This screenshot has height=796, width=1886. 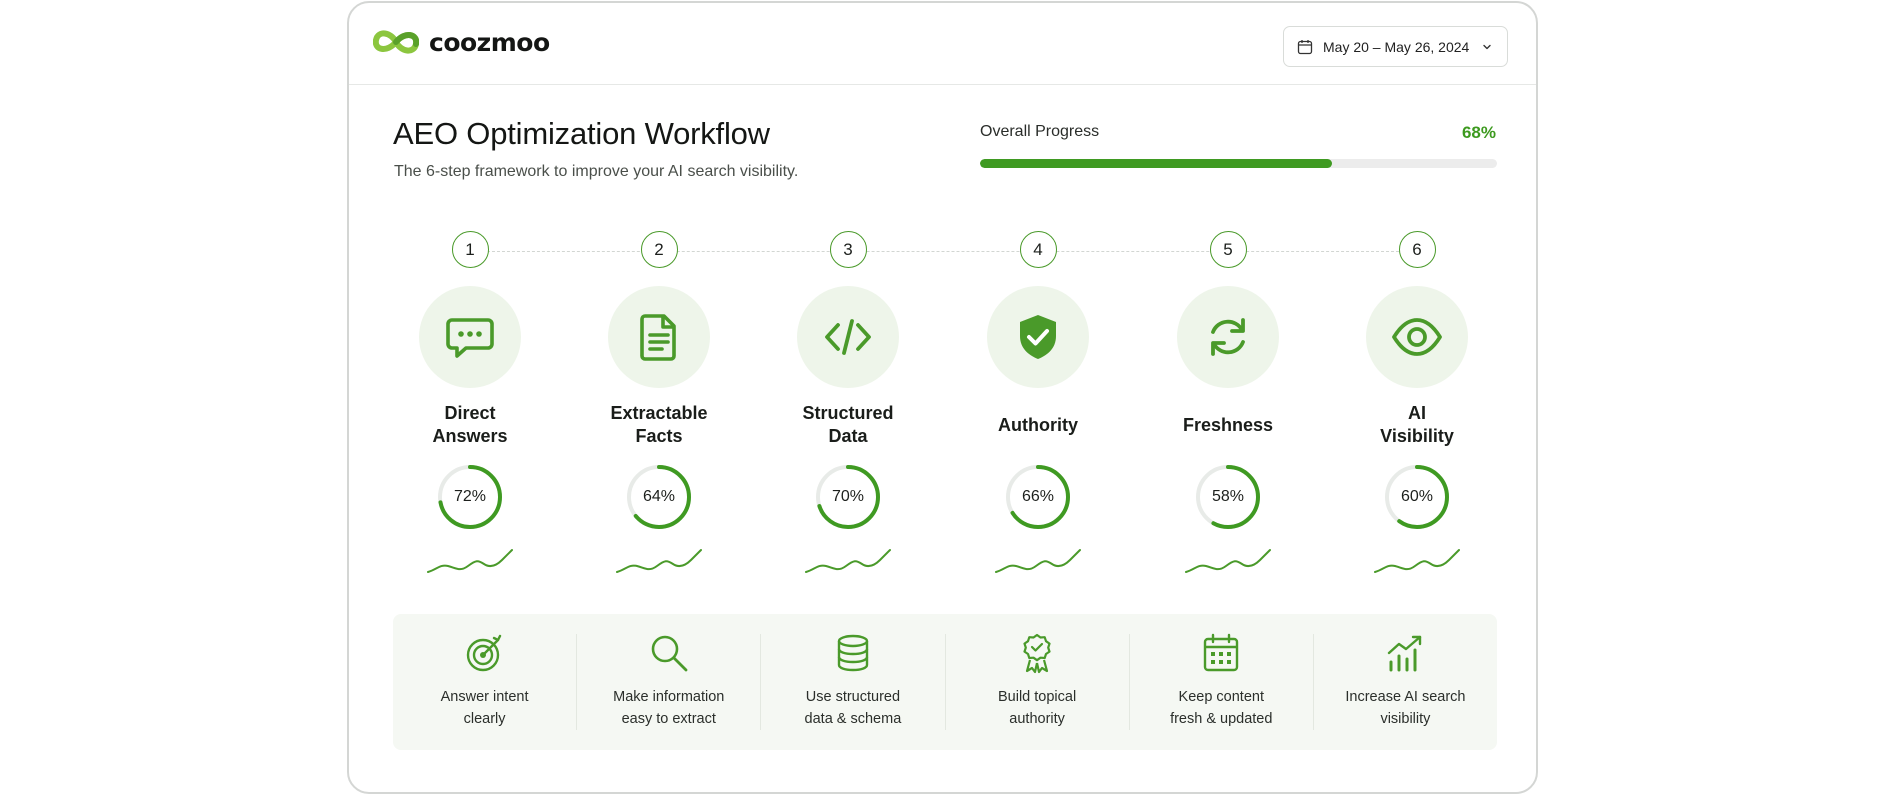 I want to click on step-percent: 72%, so click(x=470, y=496).